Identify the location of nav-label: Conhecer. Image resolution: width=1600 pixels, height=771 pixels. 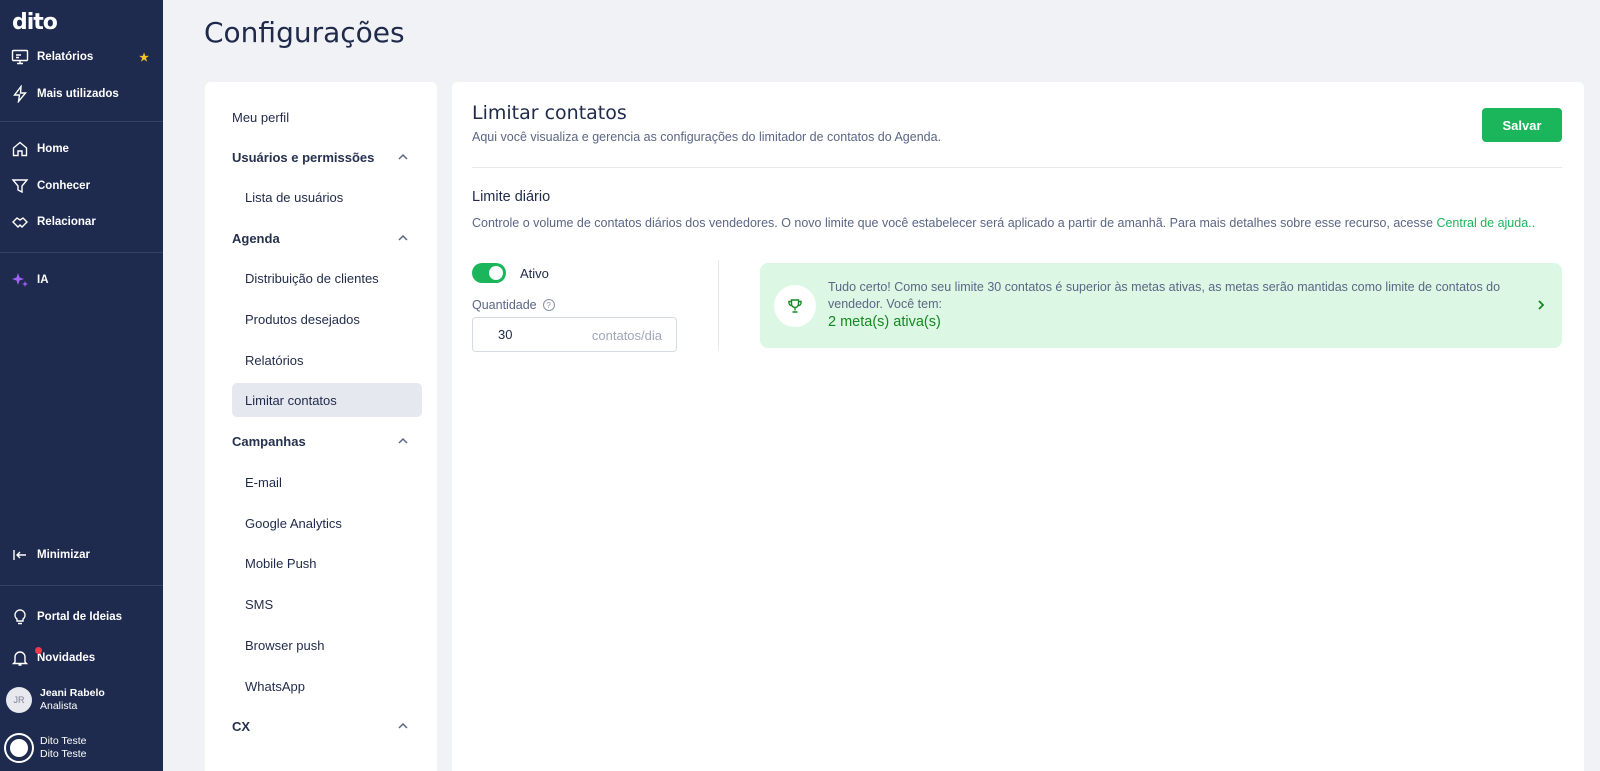
(64, 186).